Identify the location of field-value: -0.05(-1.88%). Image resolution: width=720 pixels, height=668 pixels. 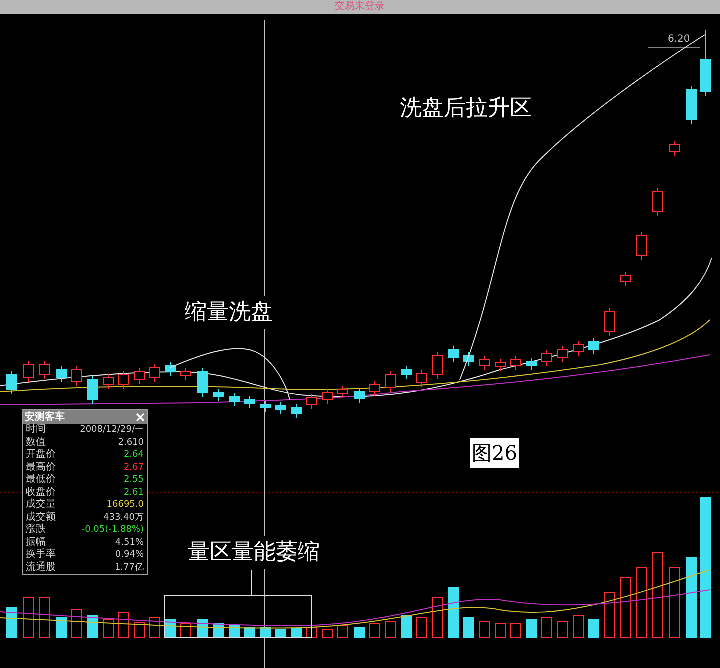
(113, 530).